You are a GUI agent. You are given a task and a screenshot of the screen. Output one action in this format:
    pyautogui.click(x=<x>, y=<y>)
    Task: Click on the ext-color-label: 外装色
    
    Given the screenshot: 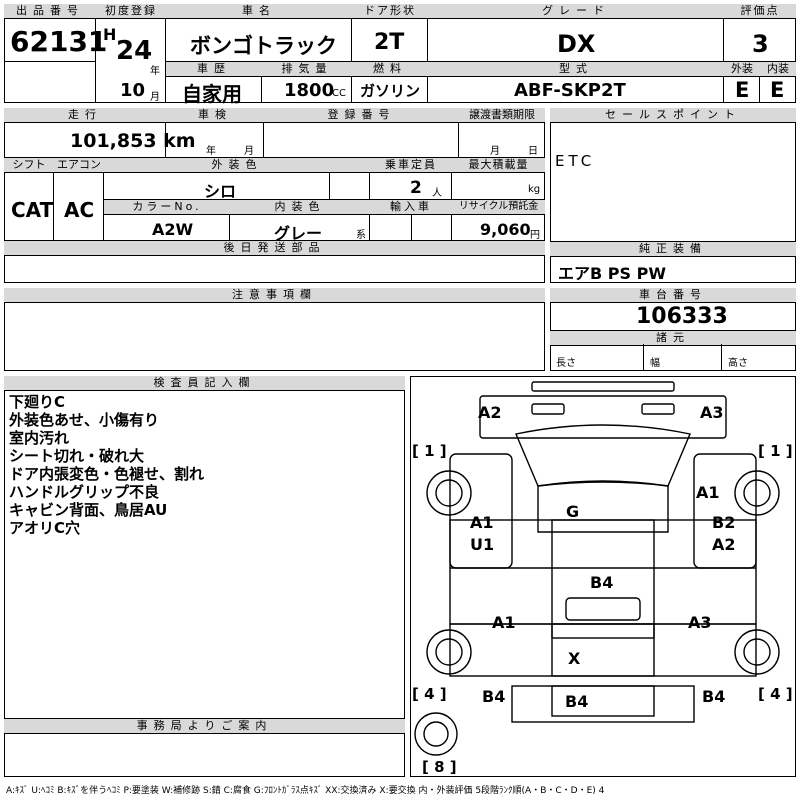 What is the action you would take?
    pyautogui.click(x=237, y=165)
    